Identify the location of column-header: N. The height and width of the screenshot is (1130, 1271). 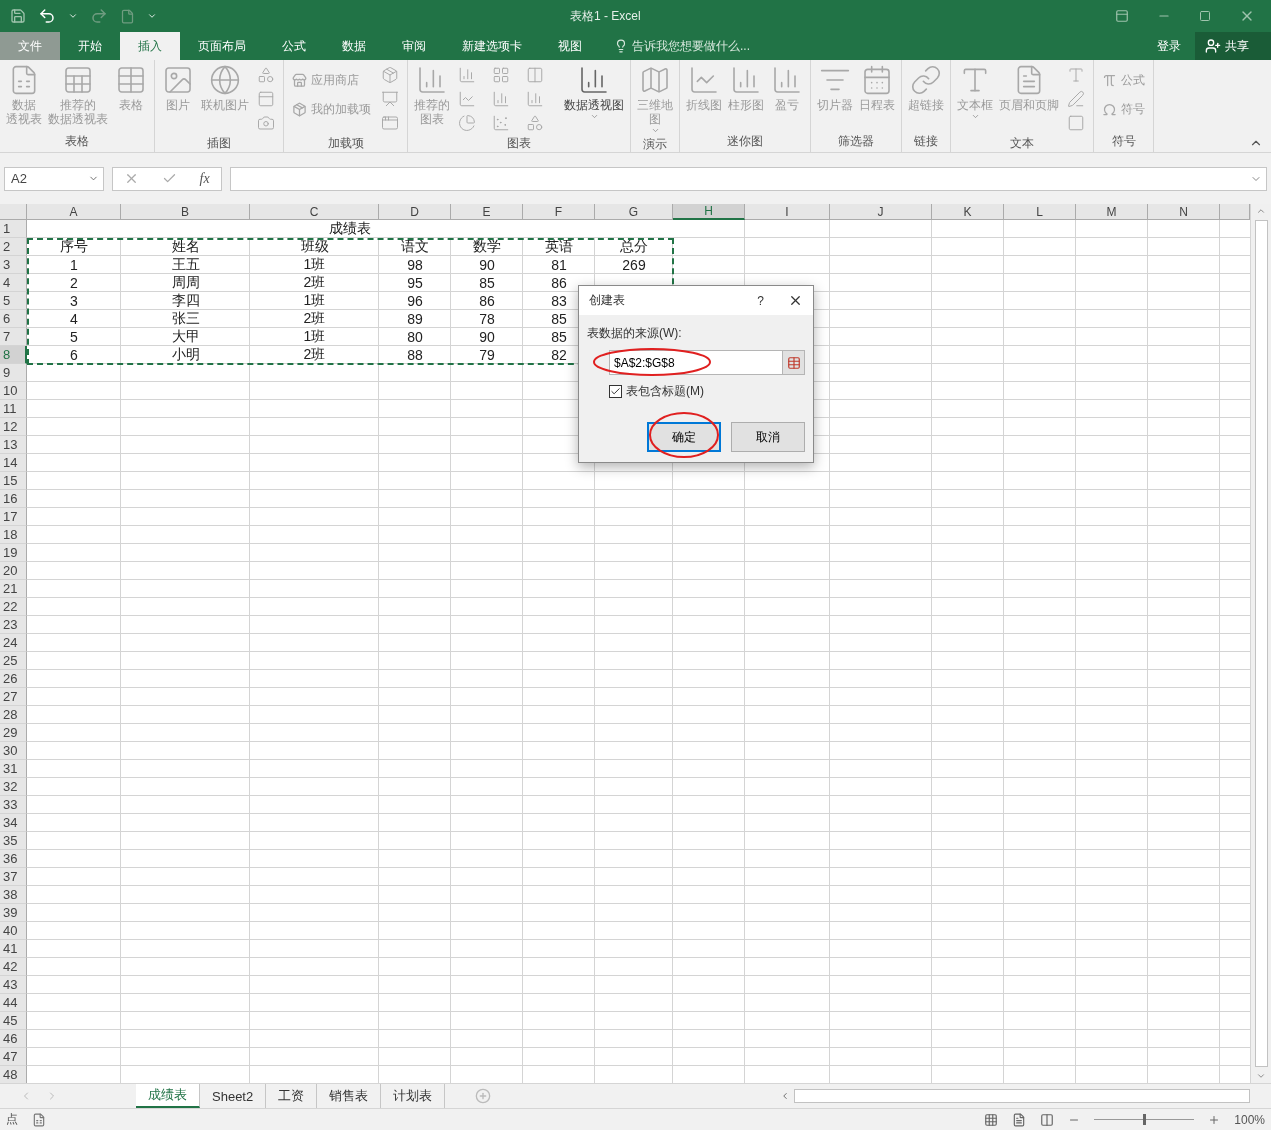
(1184, 212).